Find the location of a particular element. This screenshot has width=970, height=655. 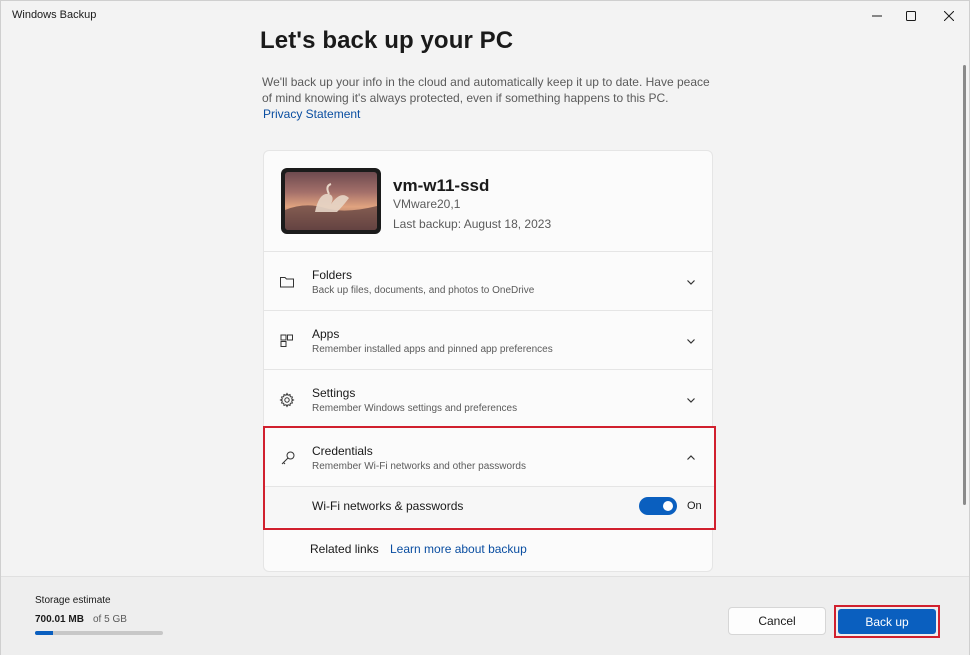

device-model: VMware20,1 is located at coordinates (427, 204).